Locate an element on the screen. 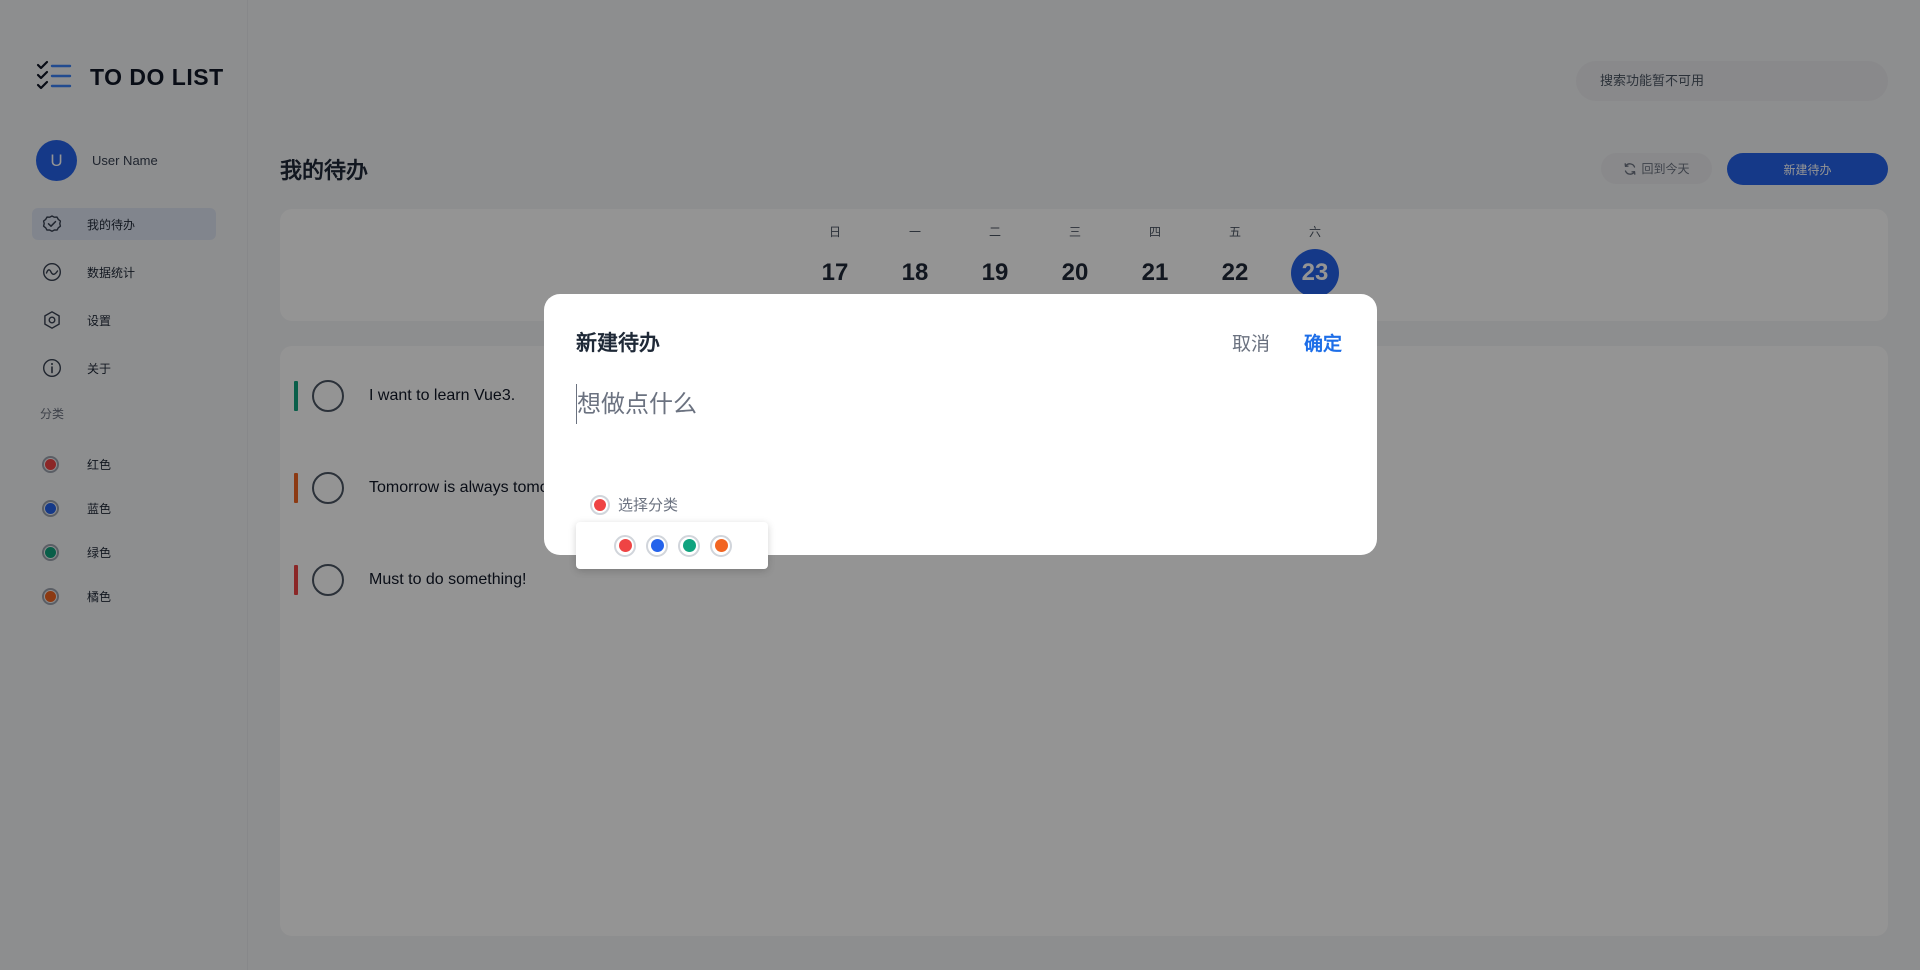  category-select: 选择分类 is located at coordinates (630, 504).